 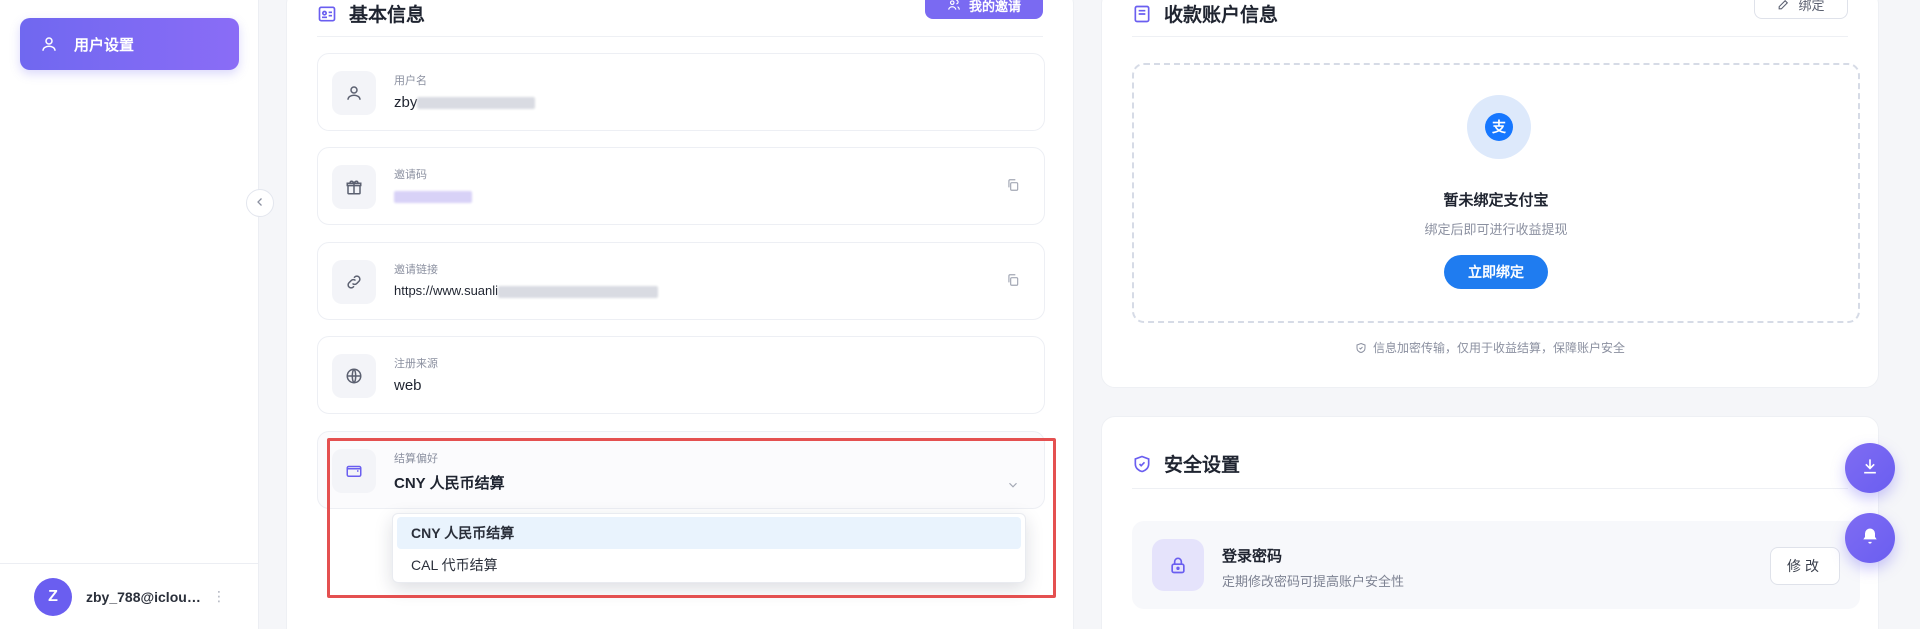 What do you see at coordinates (1142, 14) in the screenshot?
I see `account-icon` at bounding box center [1142, 14].